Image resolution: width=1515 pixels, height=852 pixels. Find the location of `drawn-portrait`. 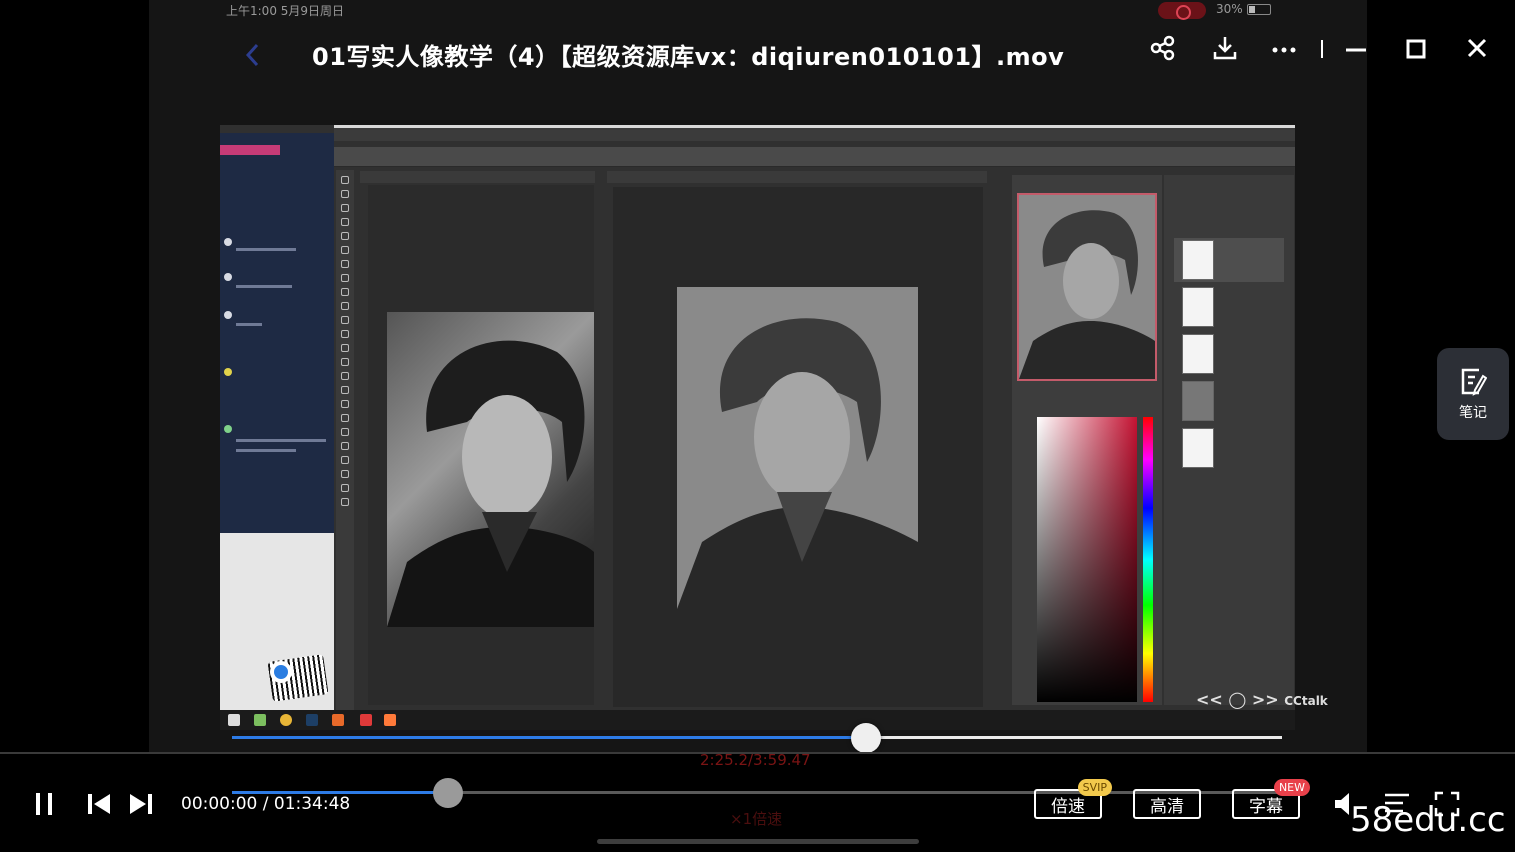

drawn-portrait is located at coordinates (797, 448).